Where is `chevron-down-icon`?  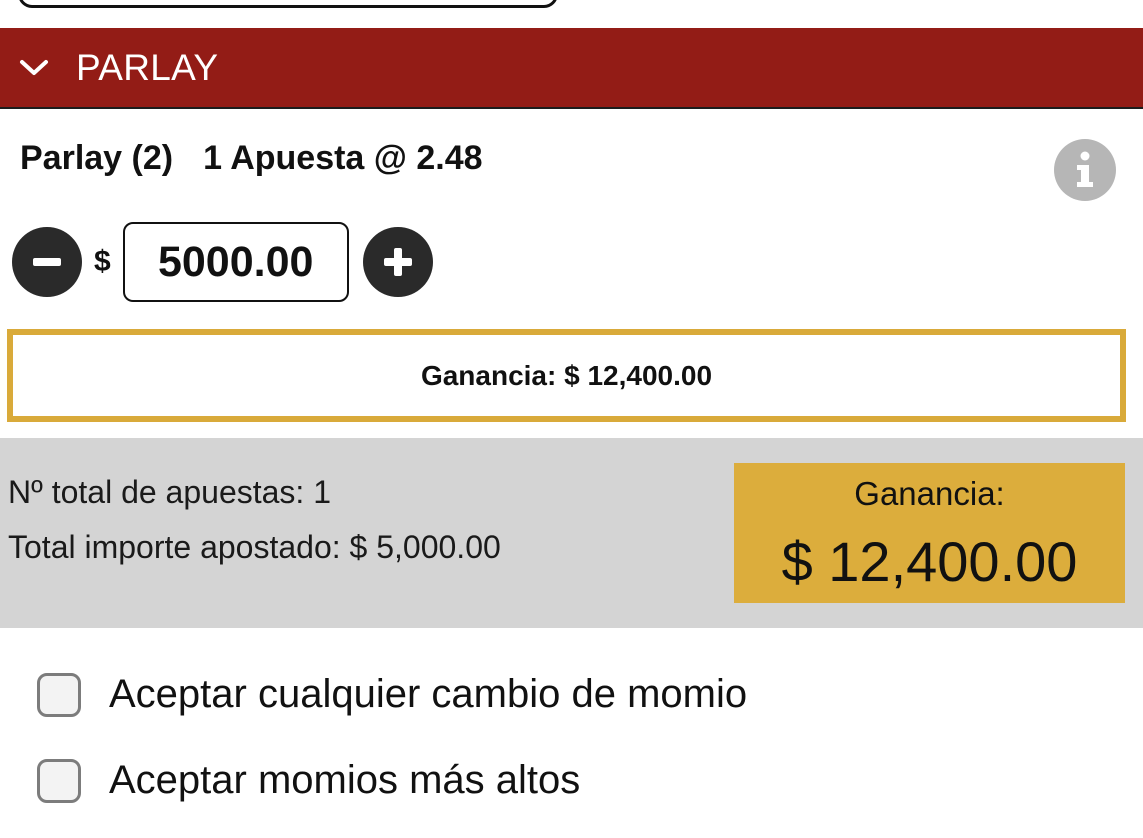 chevron-down-icon is located at coordinates (34, 68).